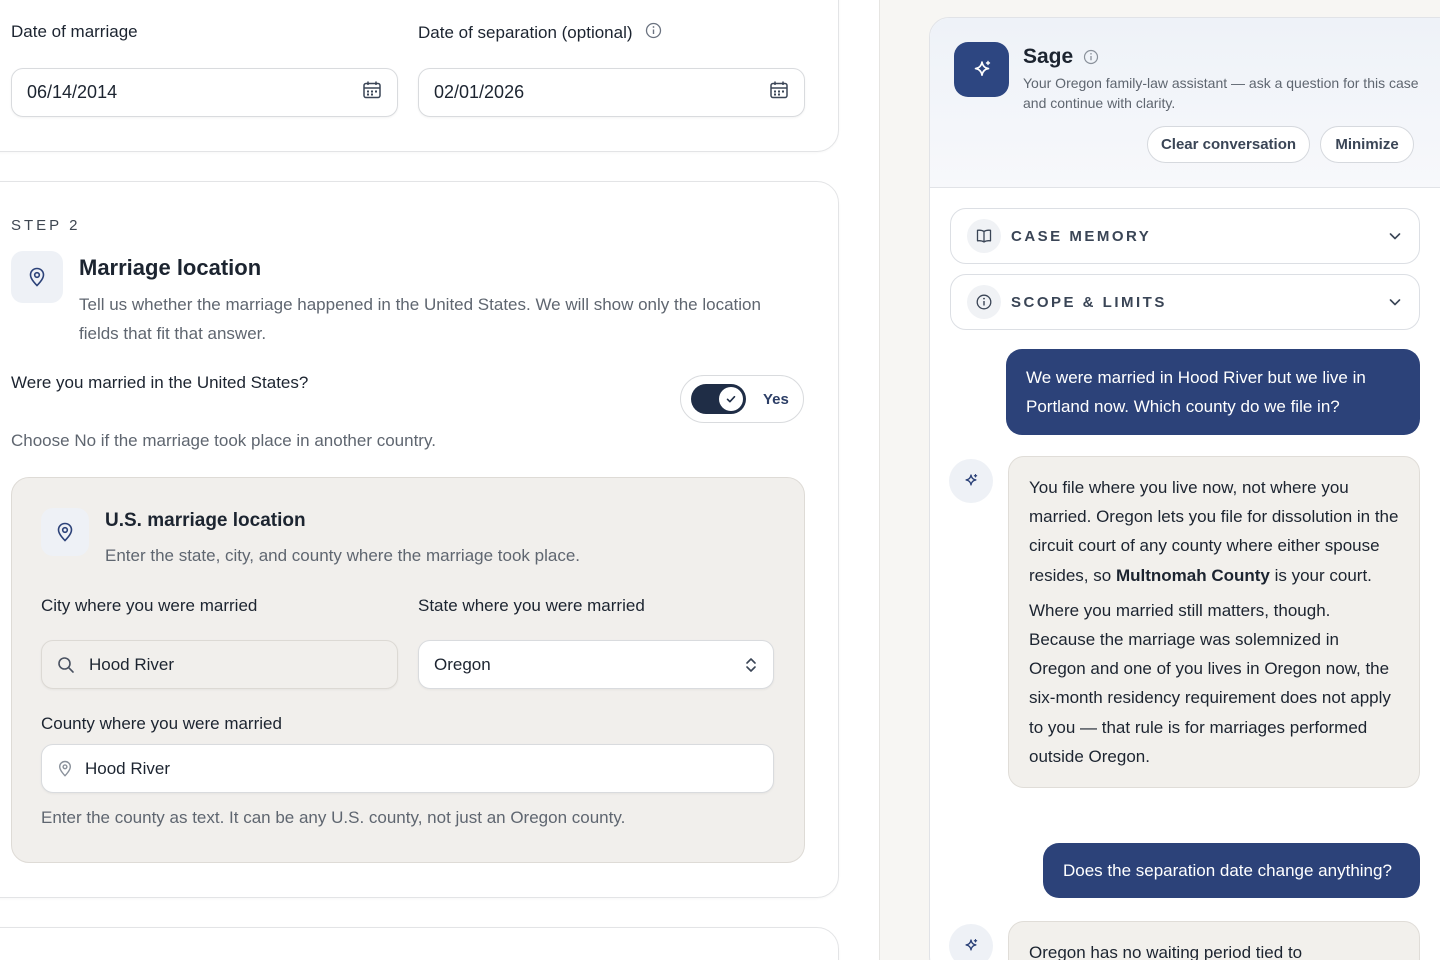 Image resolution: width=1440 pixels, height=960 pixels. What do you see at coordinates (149, 605) in the screenshot?
I see `city-label: City where you were married` at bounding box center [149, 605].